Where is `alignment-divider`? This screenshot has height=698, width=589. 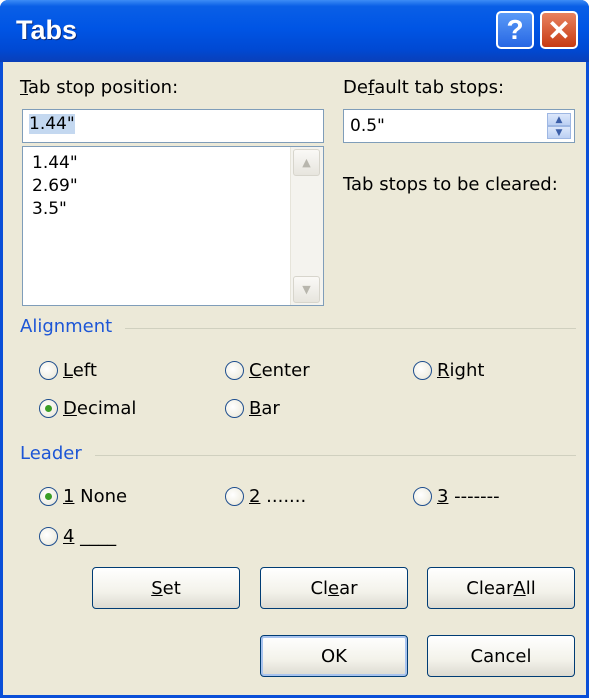
alignment-divider is located at coordinates (350, 328).